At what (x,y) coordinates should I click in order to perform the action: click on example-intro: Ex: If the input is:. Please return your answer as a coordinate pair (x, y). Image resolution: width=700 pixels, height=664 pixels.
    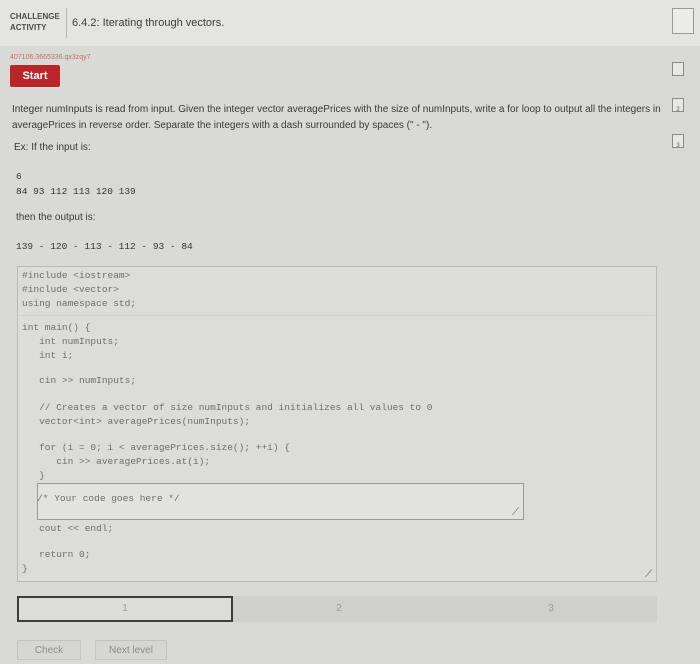
    Looking at the image, I should click on (52, 147).